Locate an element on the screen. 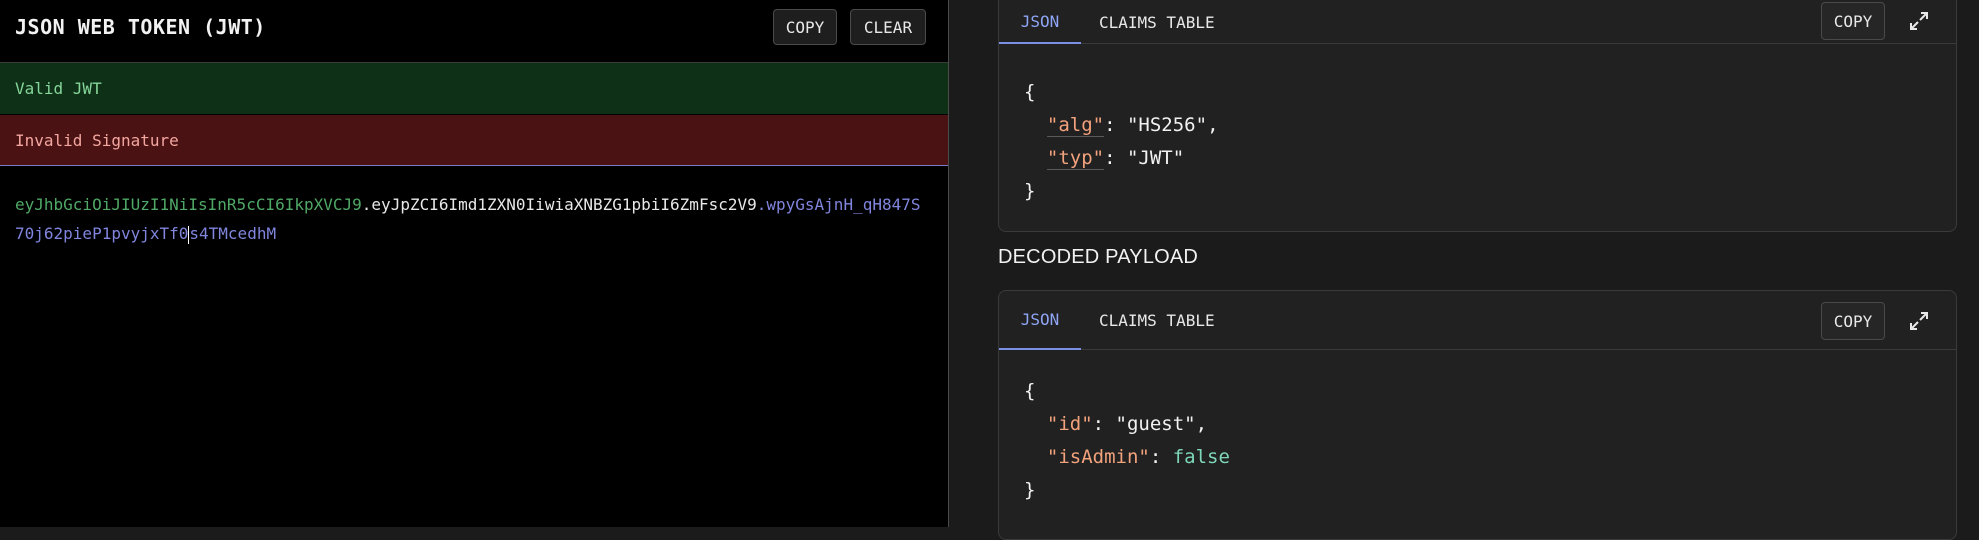 The image size is (1979, 540). copy-payload-button: COPY is located at coordinates (1853, 321).